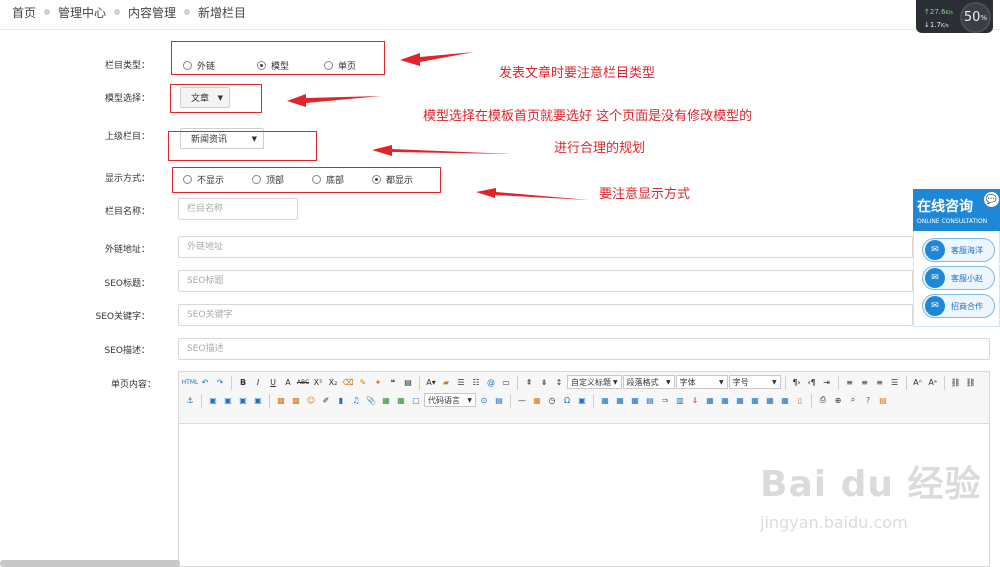 This screenshot has width=1000, height=567. Describe the element at coordinates (476, 382) in the screenshot. I see `unordered-list-icon: ☷` at that location.